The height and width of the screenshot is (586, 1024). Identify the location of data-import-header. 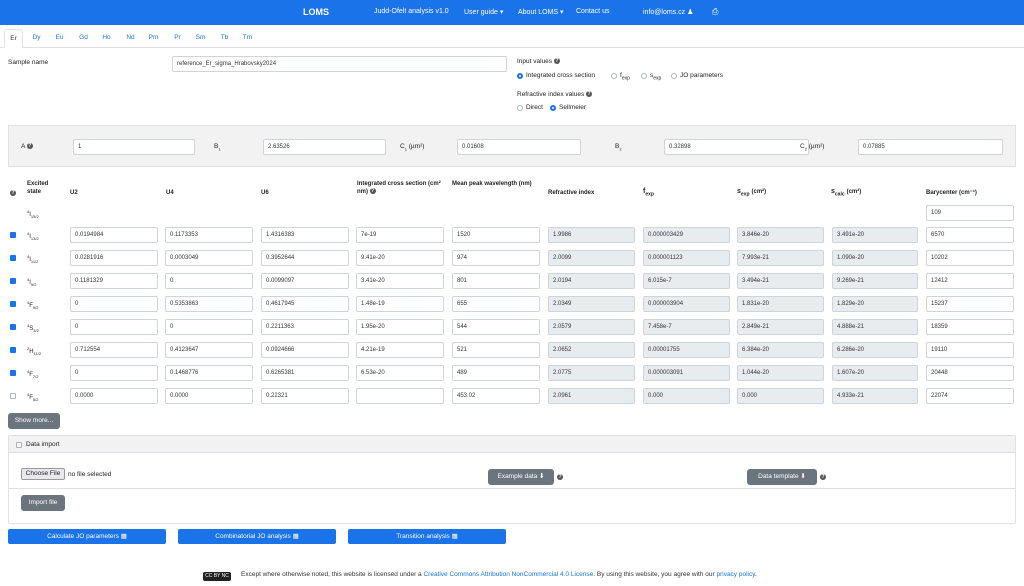
(512, 444).